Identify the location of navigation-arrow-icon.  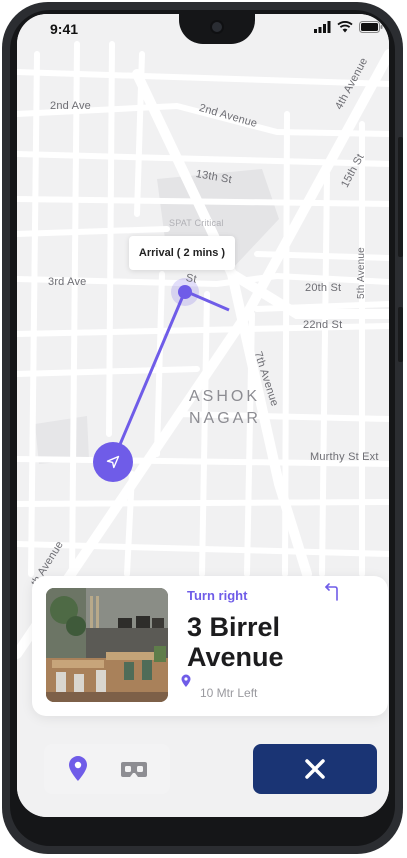
(113, 462).